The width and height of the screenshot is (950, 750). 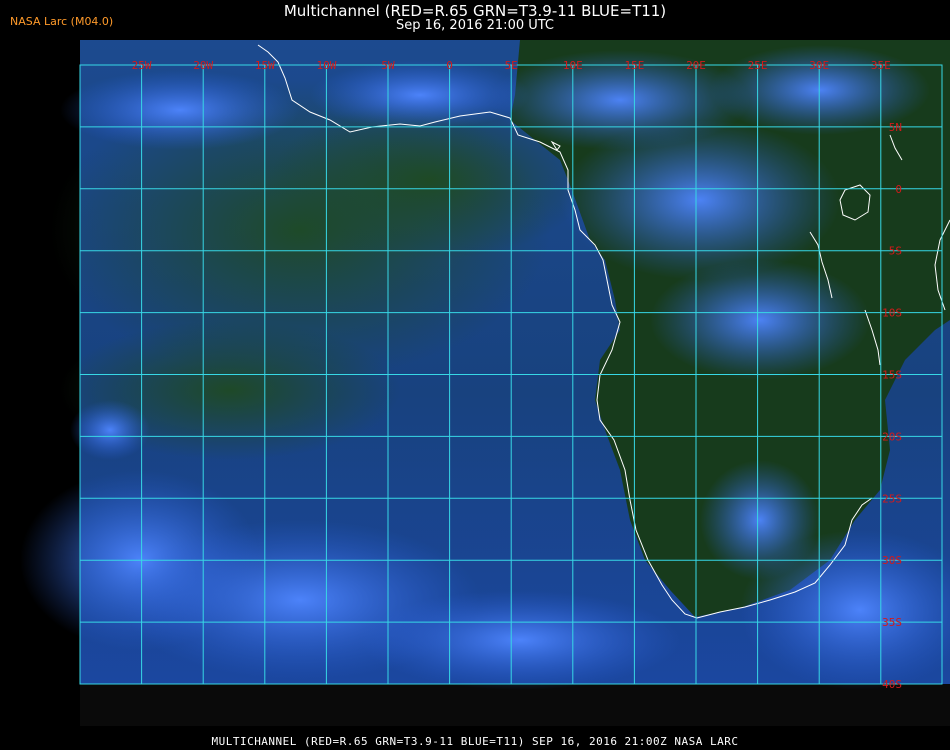 I want to click on longitude-label: 5E, so click(x=511, y=65).